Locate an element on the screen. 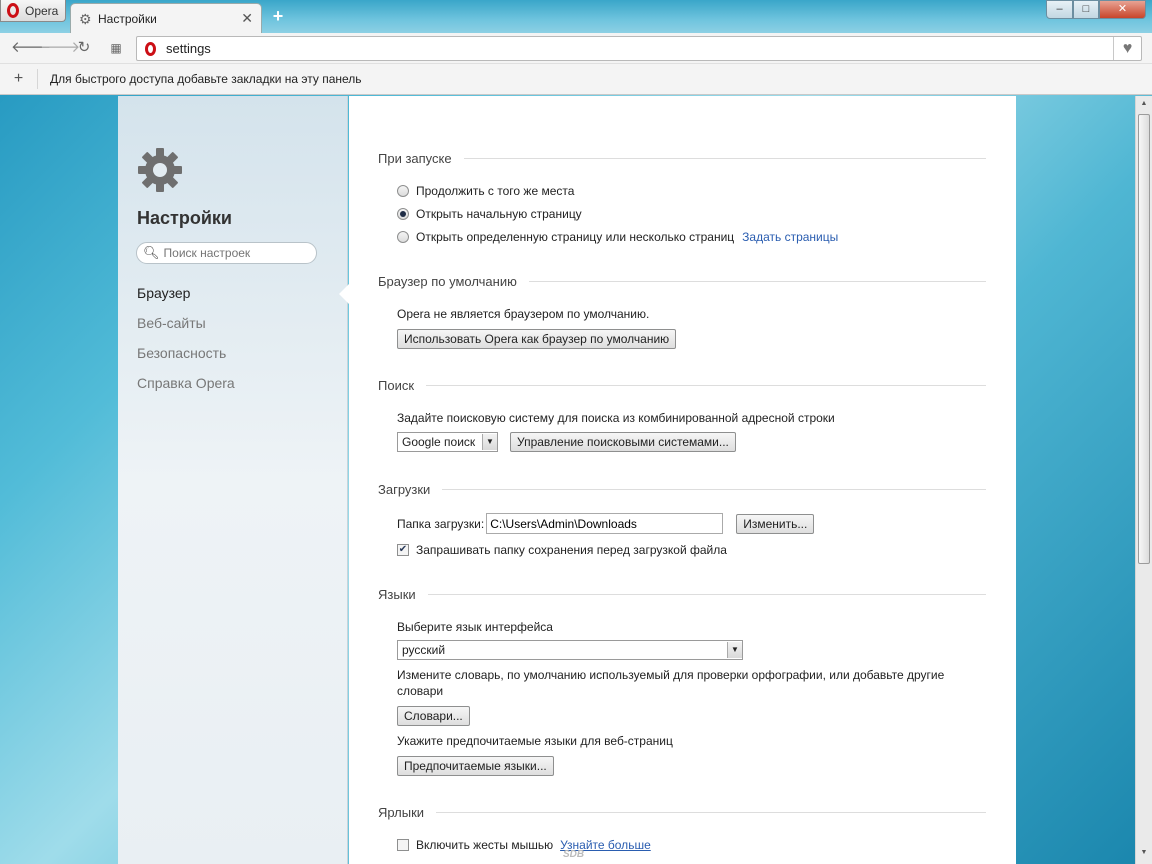 Image resolution: width=1152 pixels, height=864 pixels. section-heading: Поиск is located at coordinates (682, 385).